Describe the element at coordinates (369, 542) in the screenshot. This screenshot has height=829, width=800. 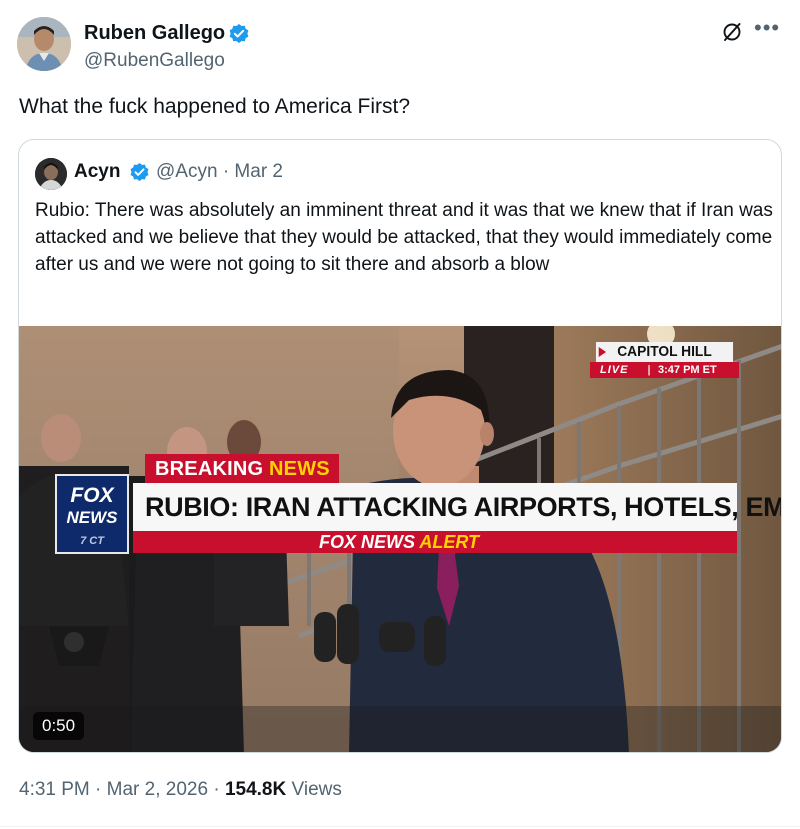
I see `alert-brand: FOX NEWS` at that location.